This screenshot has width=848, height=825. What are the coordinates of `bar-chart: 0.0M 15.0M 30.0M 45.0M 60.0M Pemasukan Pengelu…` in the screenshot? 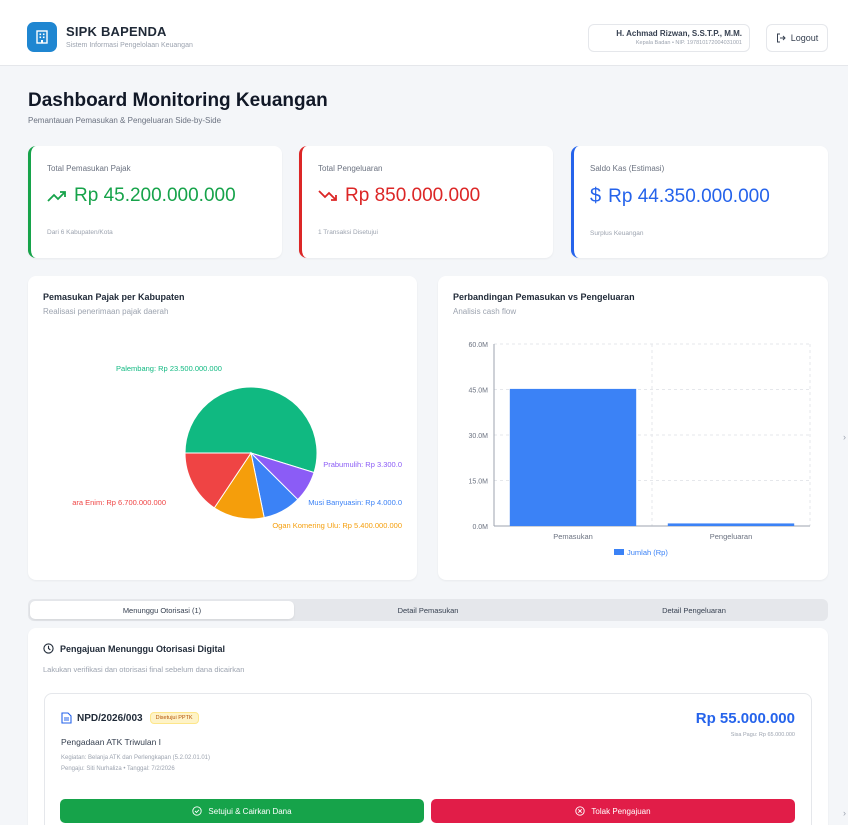 It's located at (640, 449).